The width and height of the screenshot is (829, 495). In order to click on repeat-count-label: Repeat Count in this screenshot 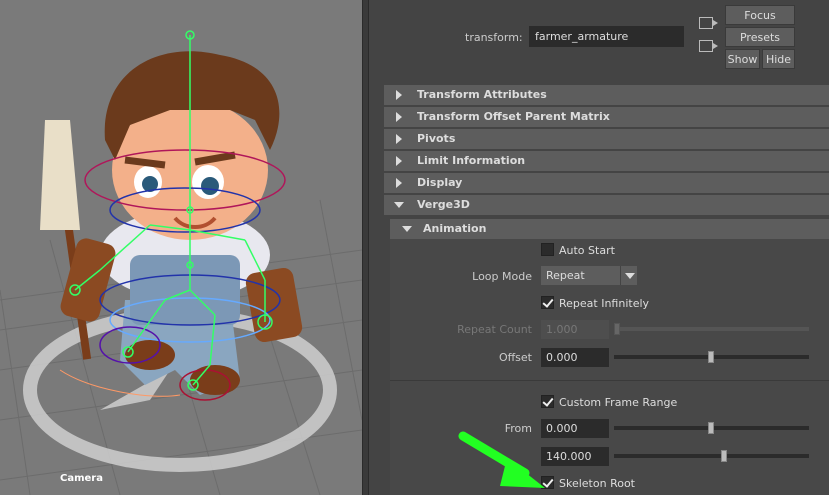, I will do `click(494, 329)`.